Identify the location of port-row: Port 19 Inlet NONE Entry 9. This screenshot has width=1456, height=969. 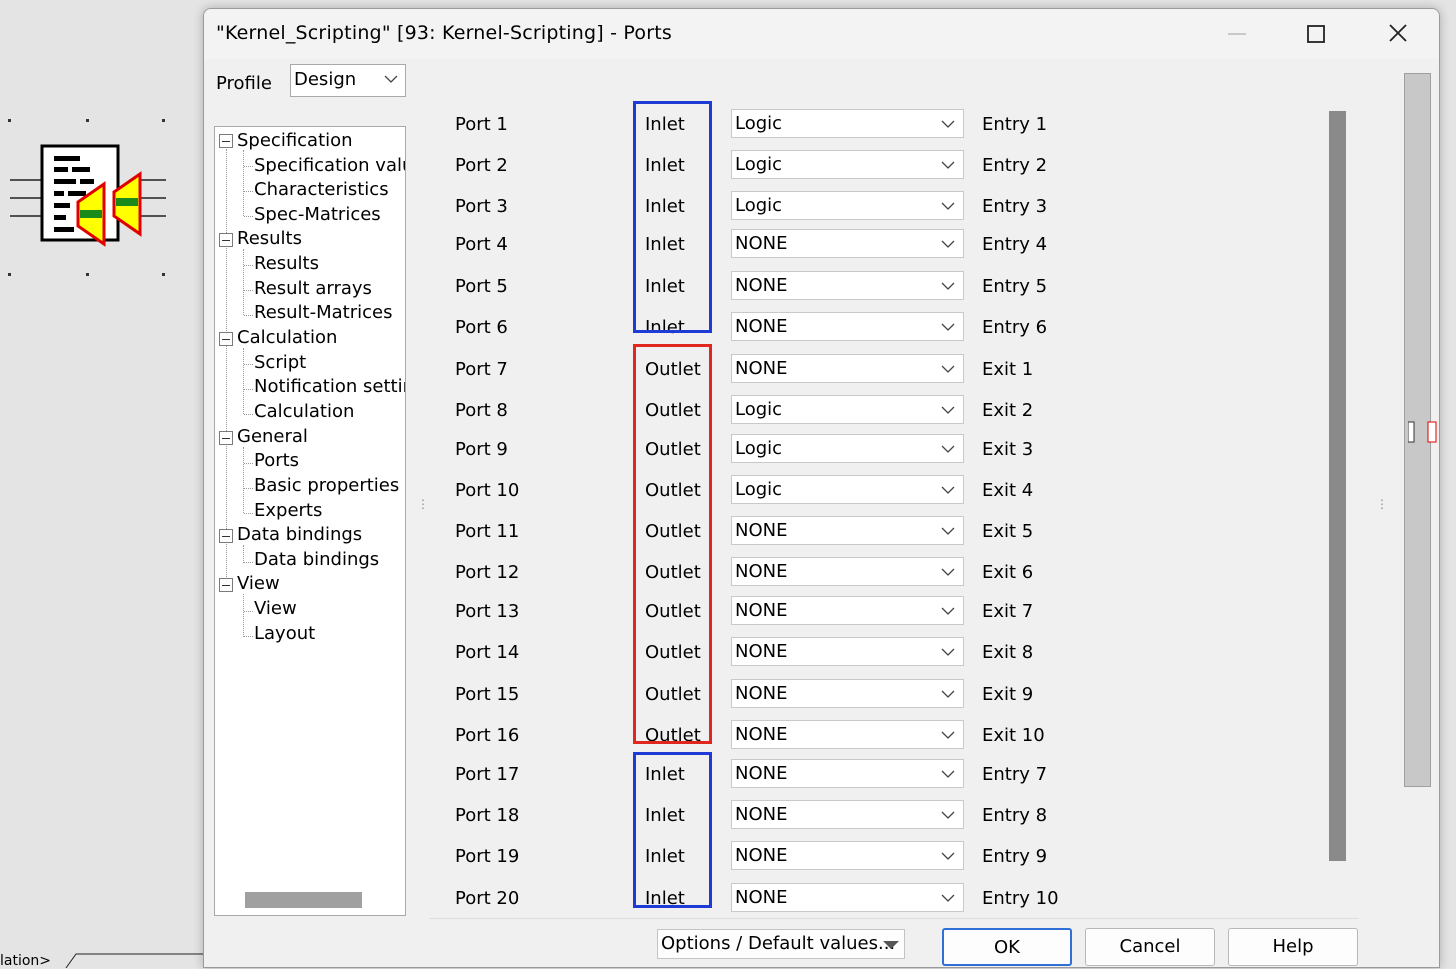
(779, 857).